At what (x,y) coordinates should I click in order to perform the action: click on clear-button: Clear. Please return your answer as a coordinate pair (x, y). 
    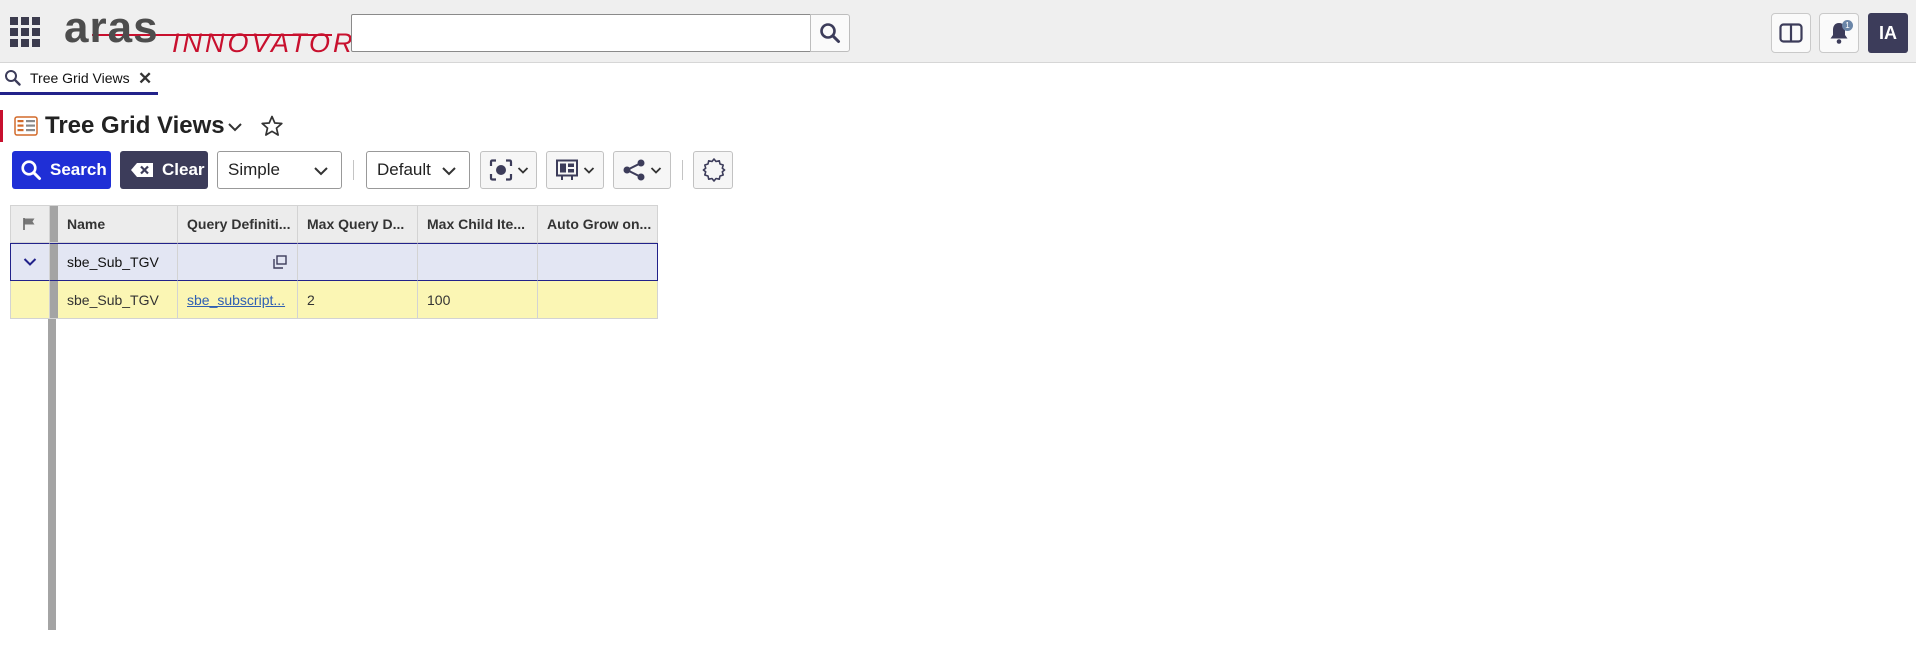
    Looking at the image, I should click on (164, 170).